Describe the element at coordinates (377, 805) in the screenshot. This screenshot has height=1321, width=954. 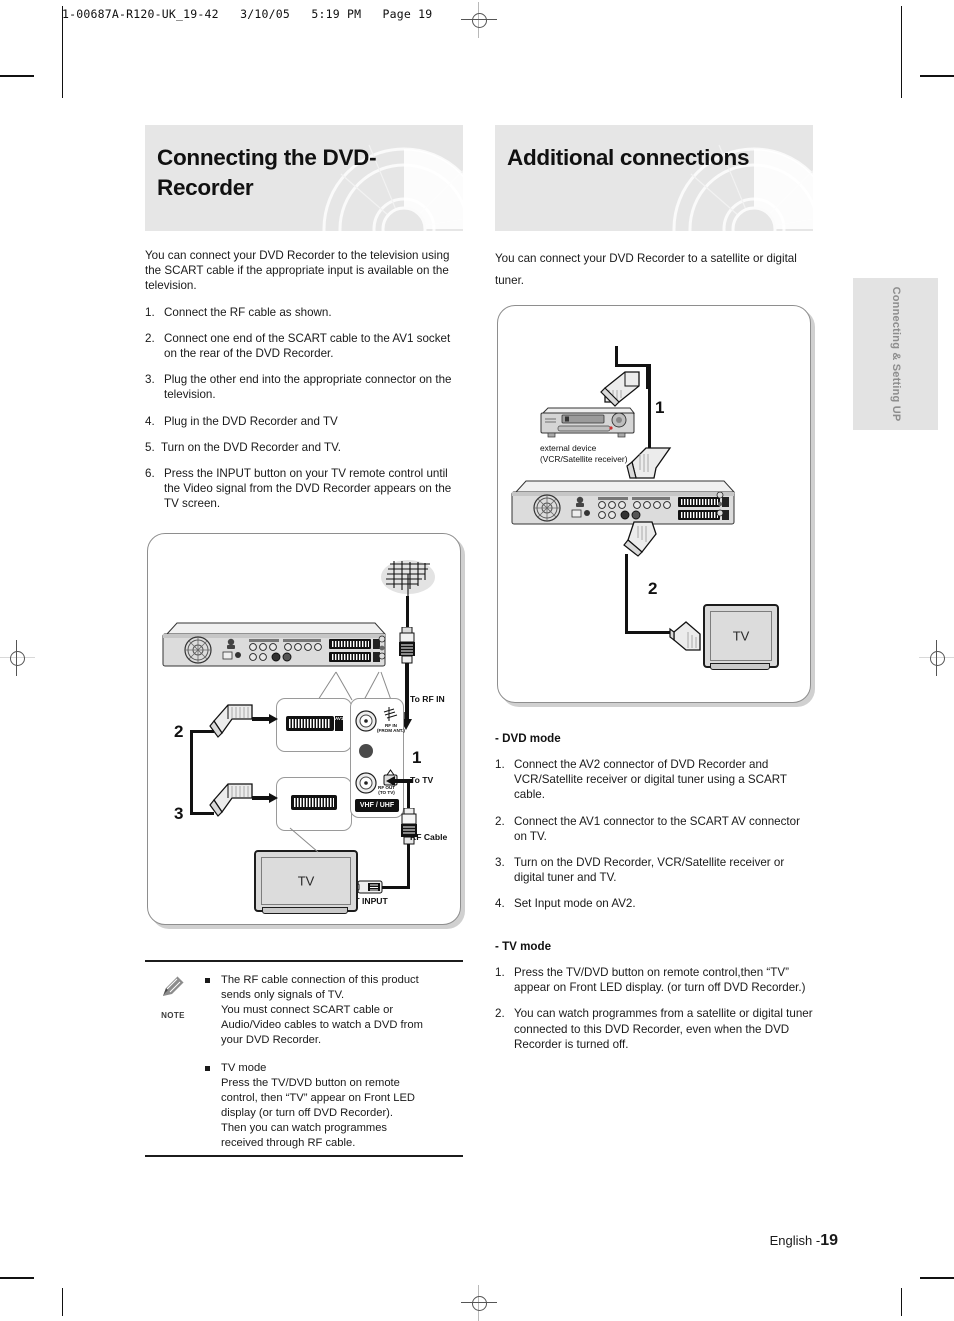
I see `vhf-uhf-badge: VHF / UHF` at that location.